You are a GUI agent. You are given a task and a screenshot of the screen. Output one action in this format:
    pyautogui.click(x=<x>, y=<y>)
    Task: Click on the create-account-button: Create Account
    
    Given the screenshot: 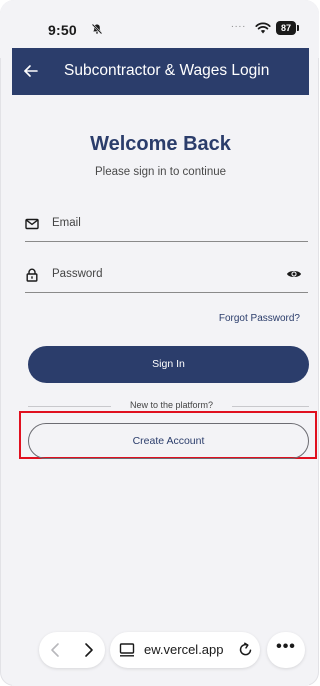 What is the action you would take?
    pyautogui.click(x=168, y=441)
    